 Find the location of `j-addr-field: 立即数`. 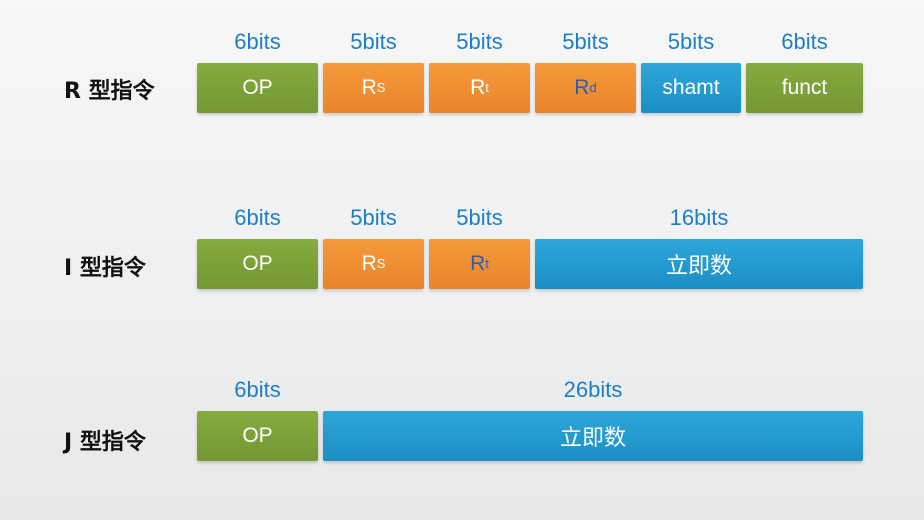

j-addr-field: 立即数 is located at coordinates (593, 436).